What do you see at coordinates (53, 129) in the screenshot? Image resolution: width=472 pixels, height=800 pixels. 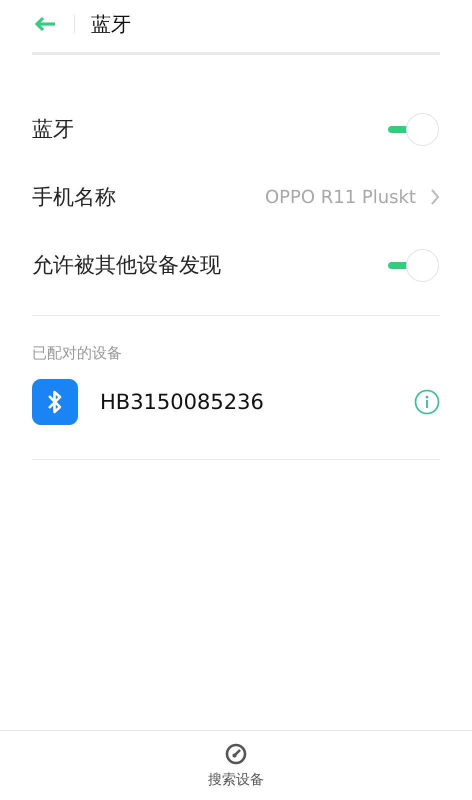 I see `setting-label: 蓝牙` at bounding box center [53, 129].